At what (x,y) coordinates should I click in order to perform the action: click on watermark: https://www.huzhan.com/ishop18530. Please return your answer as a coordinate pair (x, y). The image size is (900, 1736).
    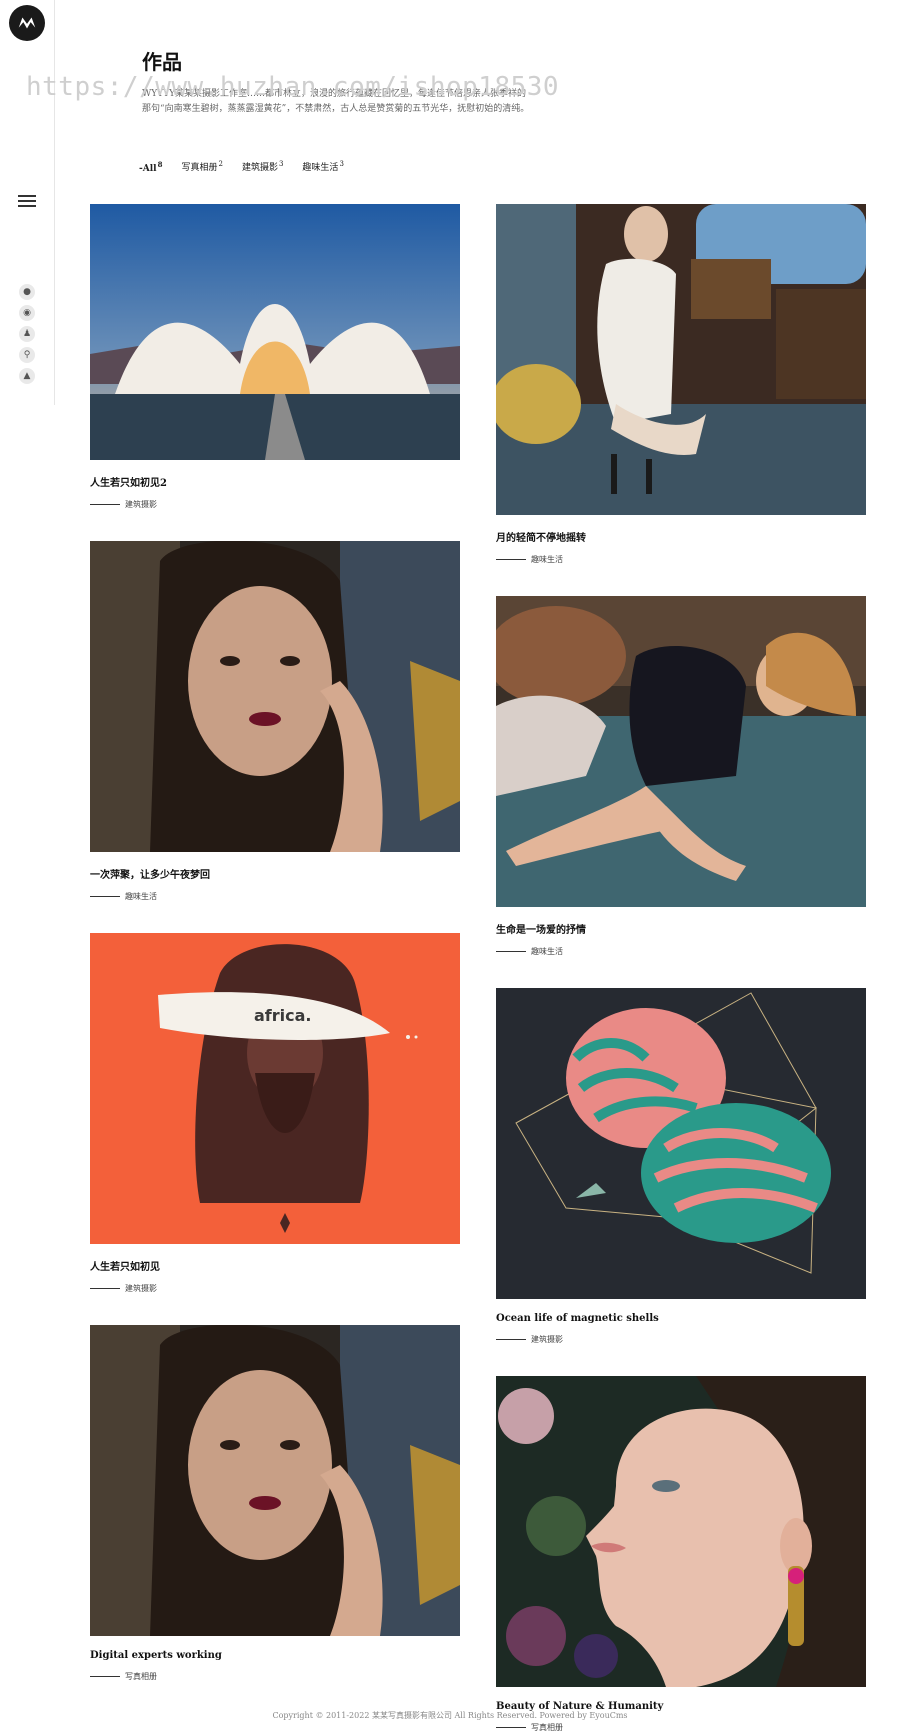
    Looking at the image, I should click on (293, 87).